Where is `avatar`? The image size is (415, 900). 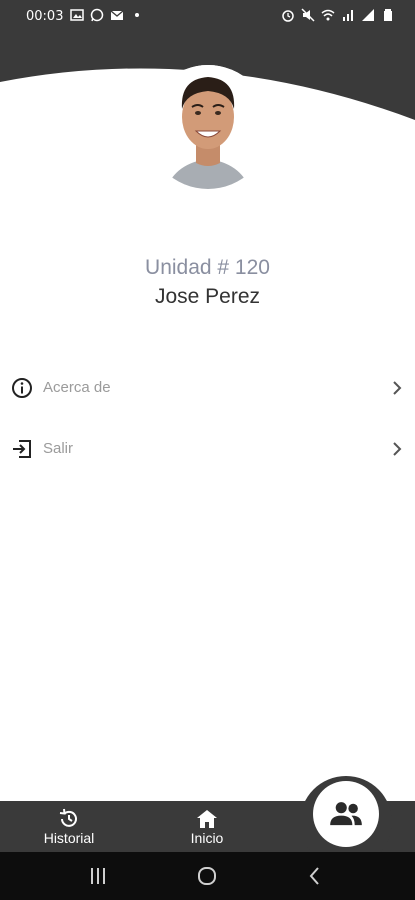 avatar is located at coordinates (208, 127).